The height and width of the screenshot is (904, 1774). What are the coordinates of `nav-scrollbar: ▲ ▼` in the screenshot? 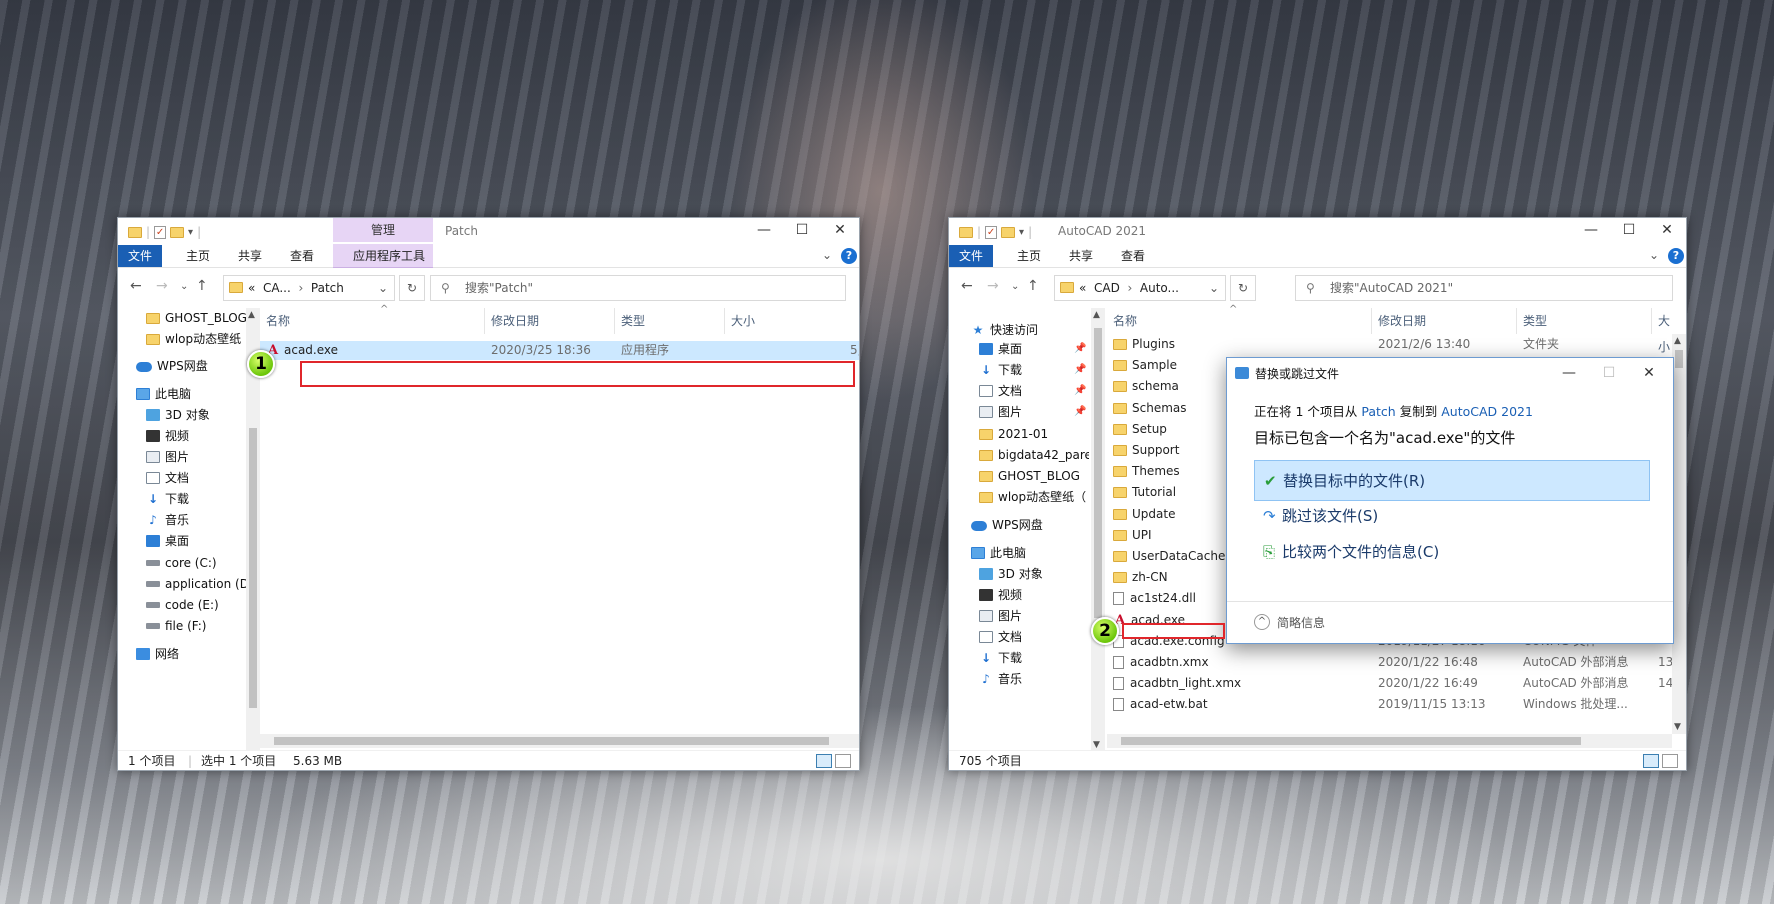 It's located at (1098, 530).